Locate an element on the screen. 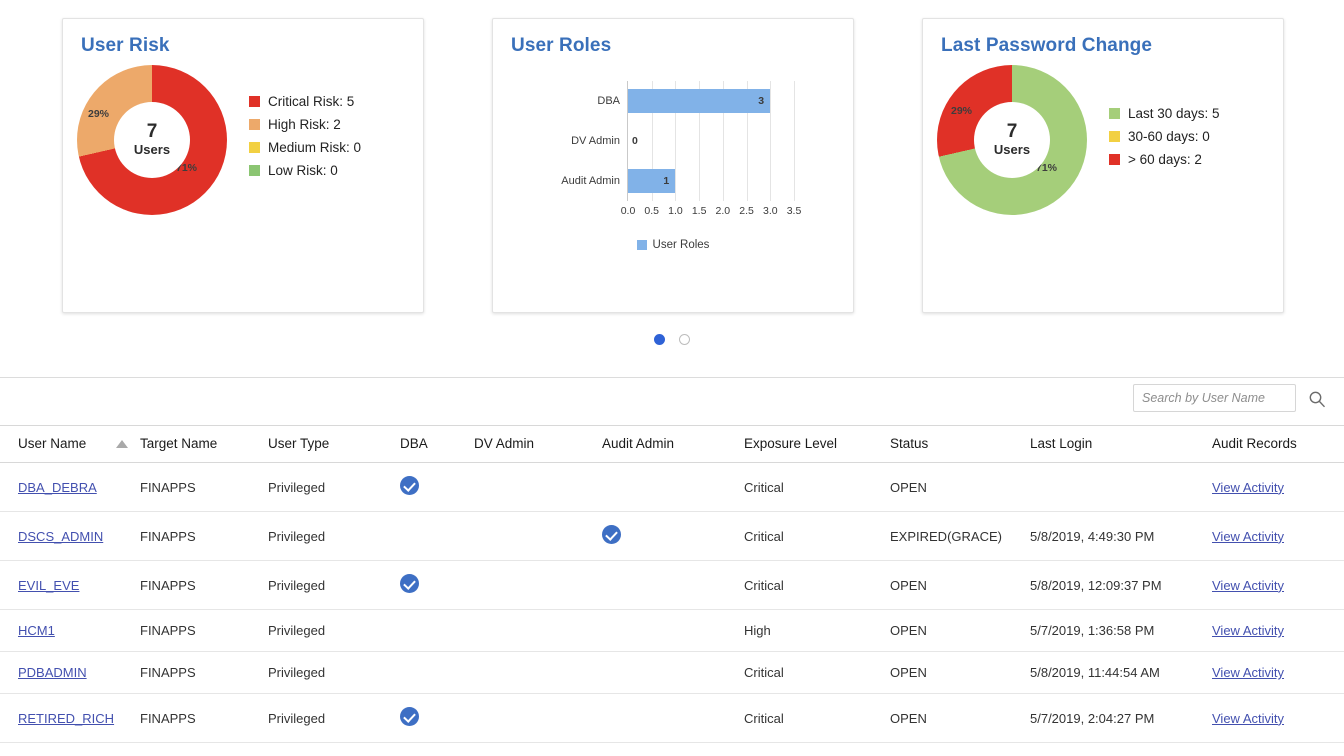 This screenshot has width=1344, height=756. last-password-donut-chart: 29% 71% 7 Users is located at coordinates (1012, 140).